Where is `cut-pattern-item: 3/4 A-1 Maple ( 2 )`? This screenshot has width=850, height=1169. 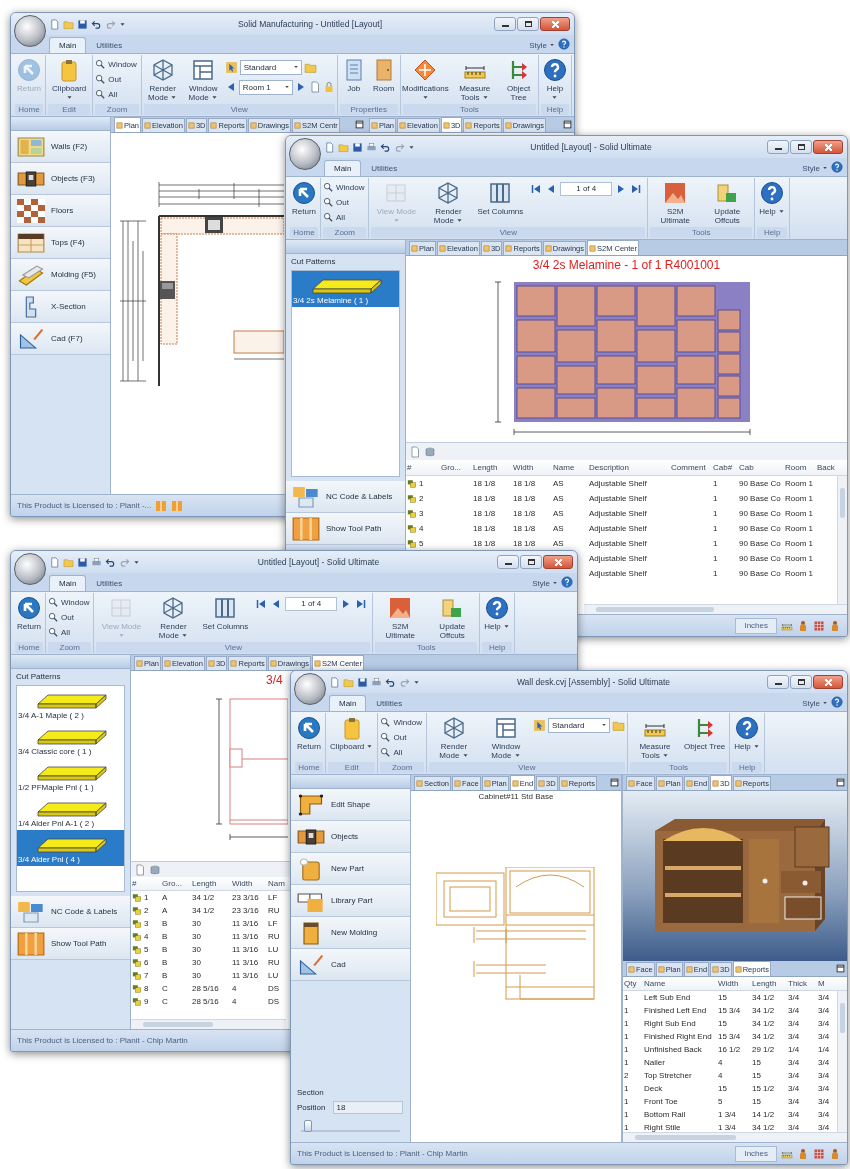
cut-pattern-item: 3/4 A-1 Maple ( 2 ) is located at coordinates (70, 704).